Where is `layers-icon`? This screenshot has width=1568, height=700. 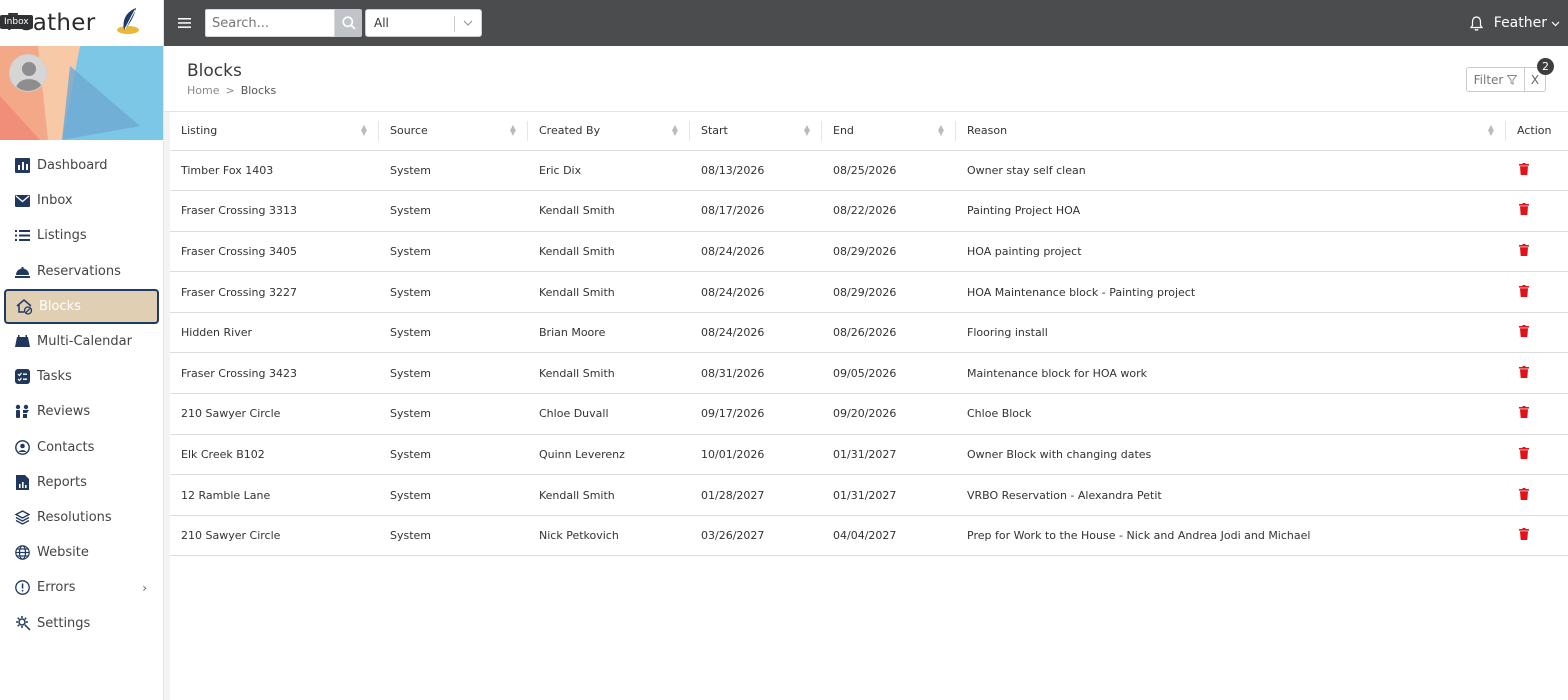 layers-icon is located at coordinates (22, 517).